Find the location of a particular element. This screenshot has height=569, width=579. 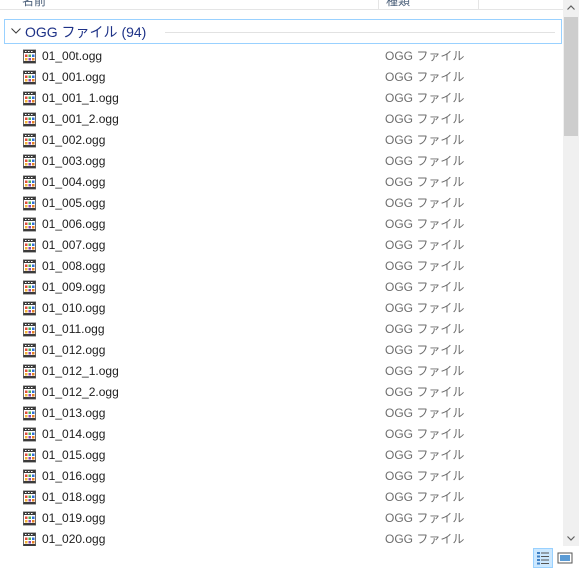

file-name: 01_019.ogg is located at coordinates (74, 518).